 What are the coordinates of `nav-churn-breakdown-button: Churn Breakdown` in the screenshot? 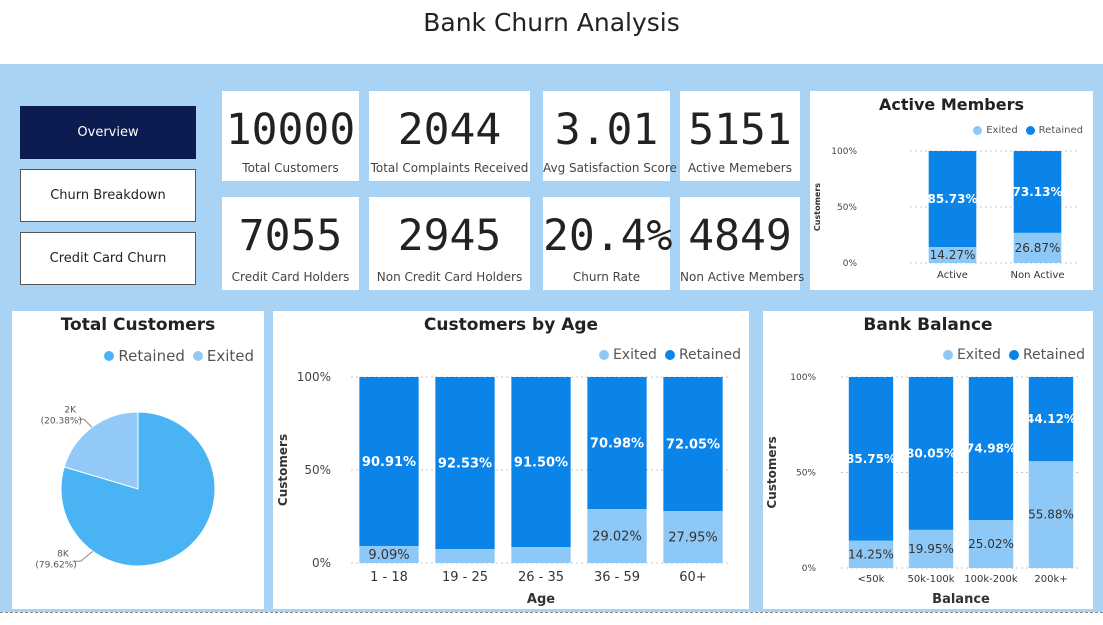 It's located at (108, 195).